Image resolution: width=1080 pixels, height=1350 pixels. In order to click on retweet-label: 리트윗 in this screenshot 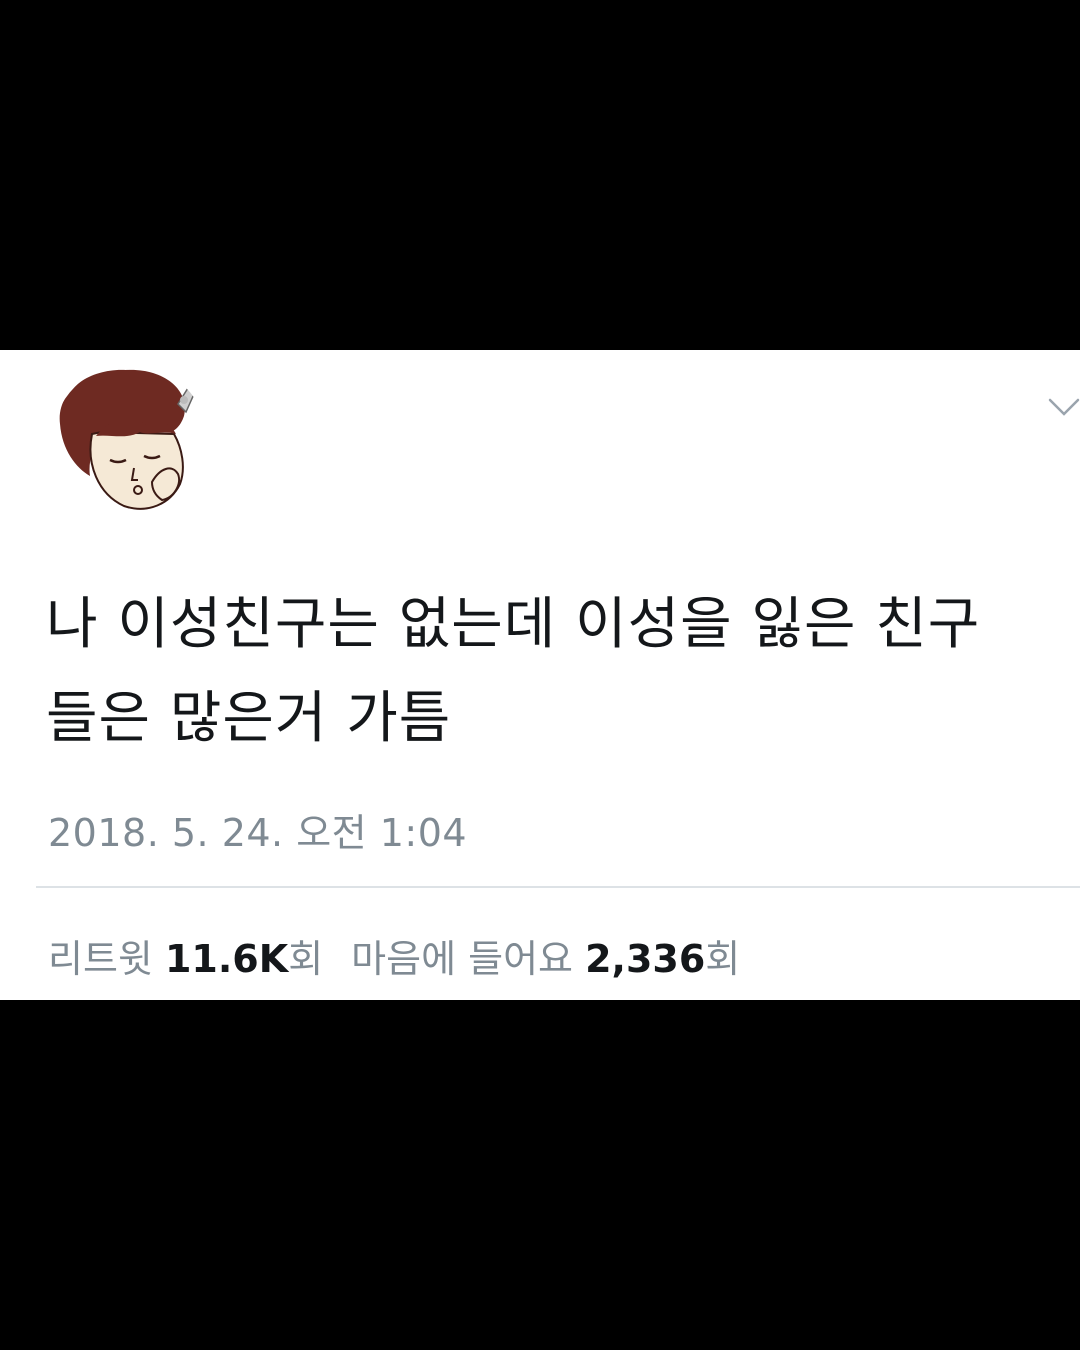, I will do `click(100, 959)`.